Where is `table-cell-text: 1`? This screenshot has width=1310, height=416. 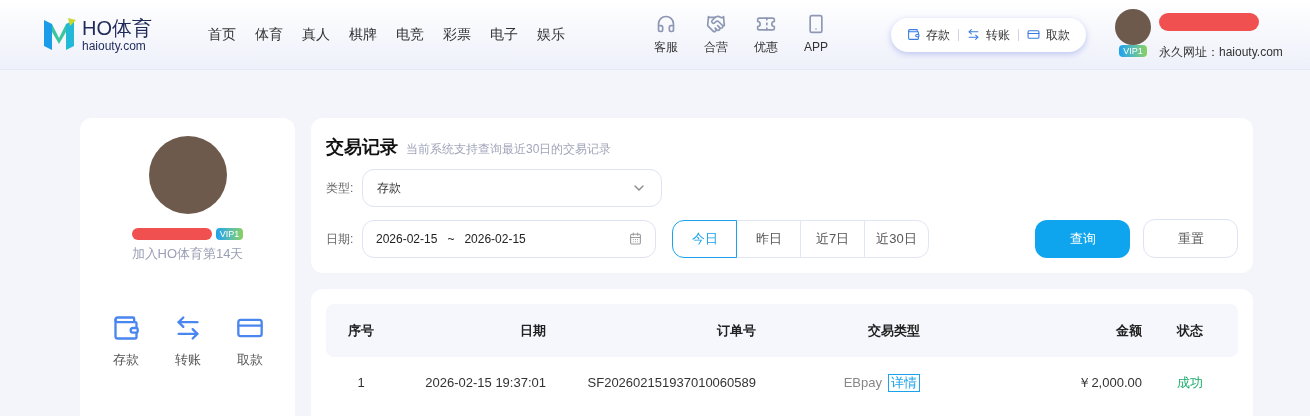
table-cell-text: 1 is located at coordinates (361, 383).